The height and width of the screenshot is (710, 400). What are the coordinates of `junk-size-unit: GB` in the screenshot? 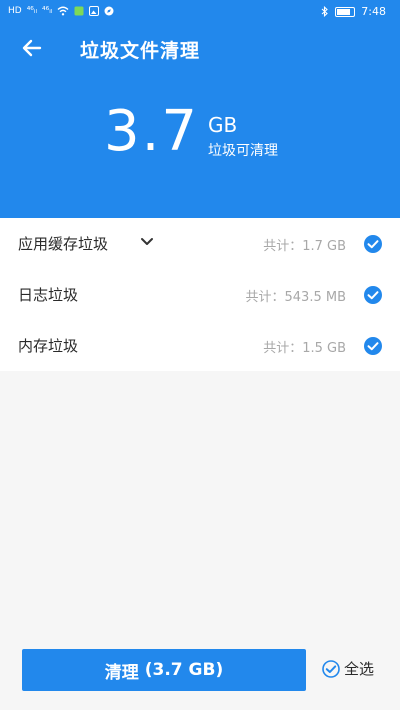 It's located at (223, 125).